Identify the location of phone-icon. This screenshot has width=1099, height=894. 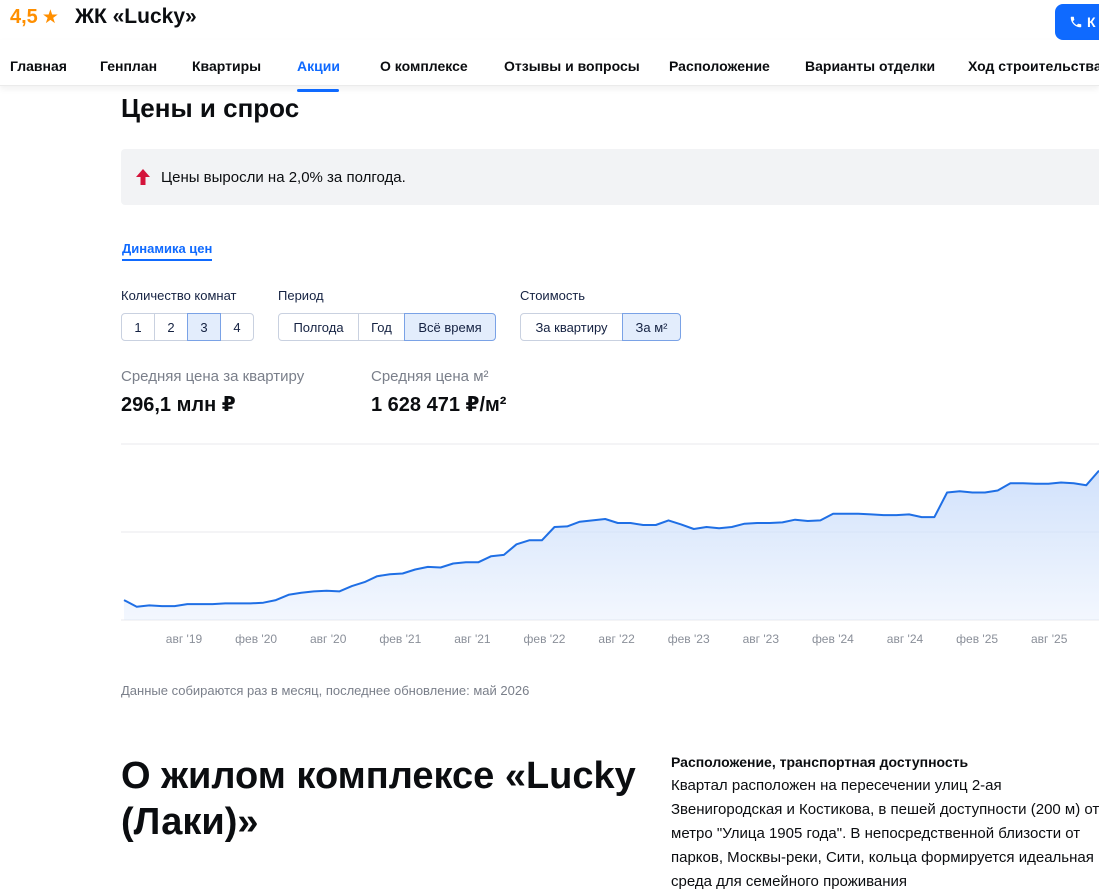
(1076, 22).